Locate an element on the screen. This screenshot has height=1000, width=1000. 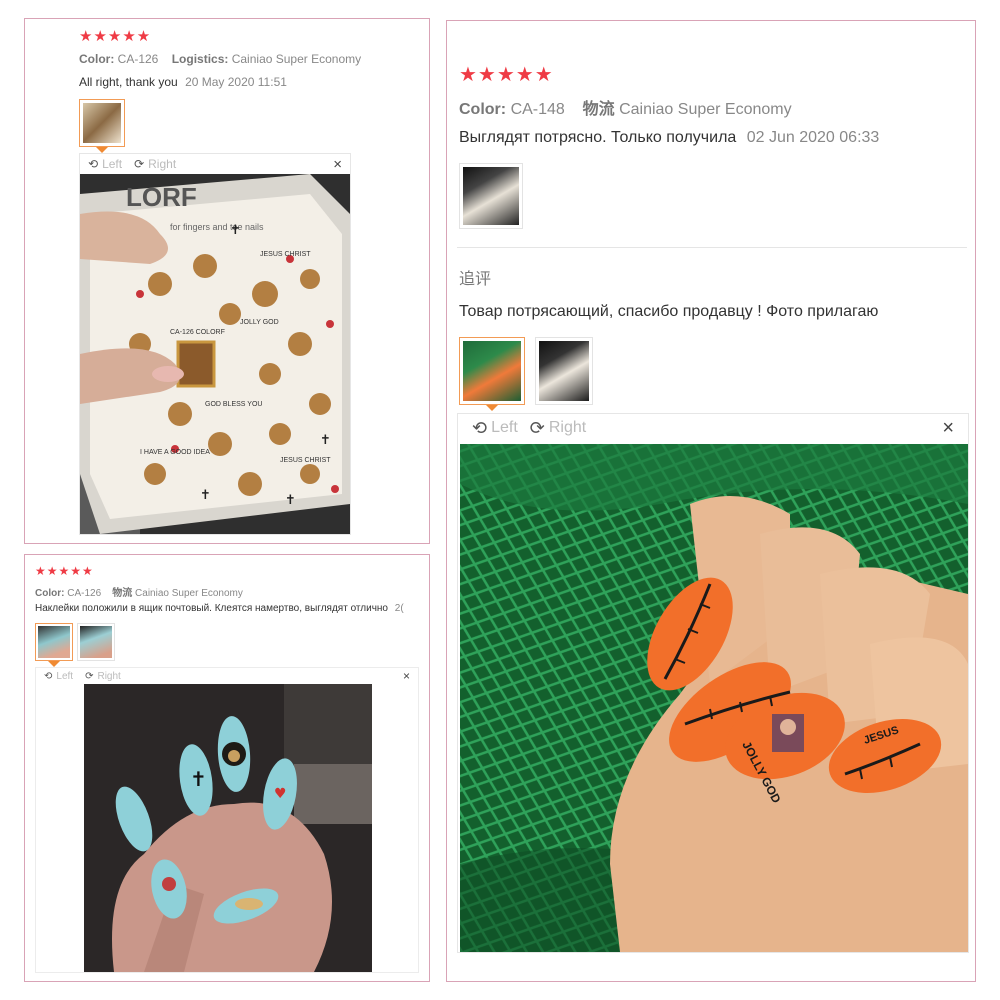
followup-label: 追评 is located at coordinates (475, 279).